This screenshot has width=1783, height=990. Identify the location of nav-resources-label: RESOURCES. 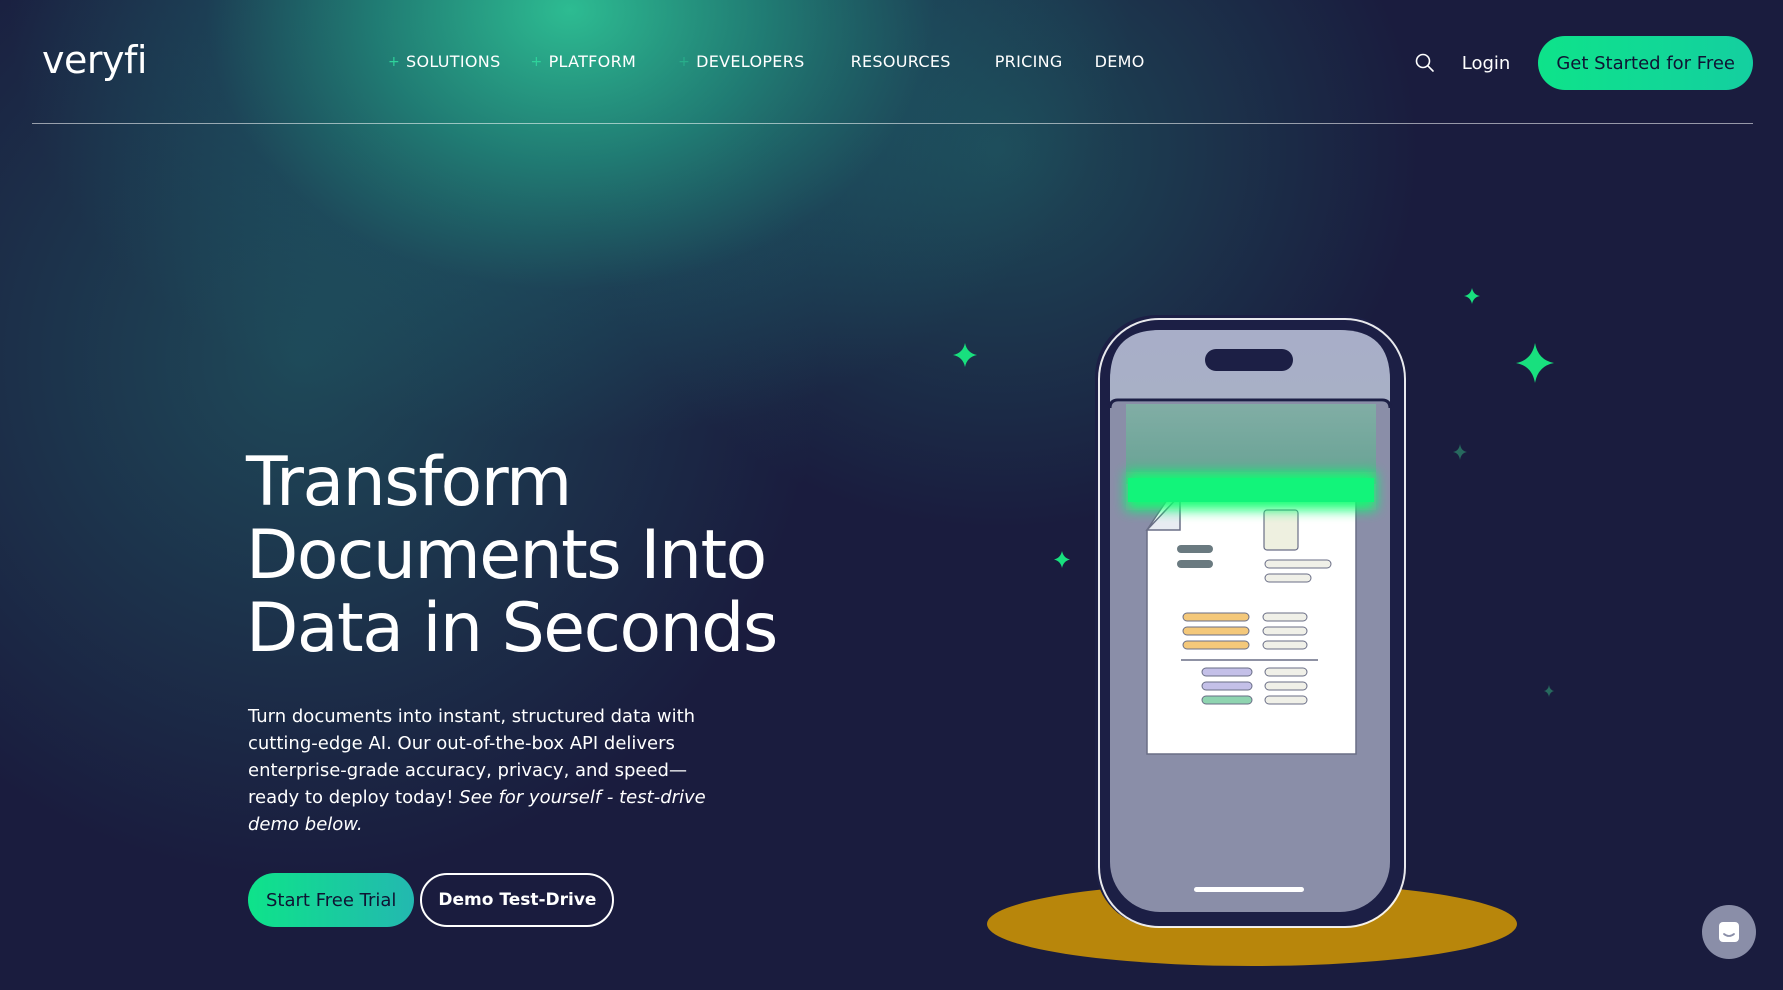
(900, 61).